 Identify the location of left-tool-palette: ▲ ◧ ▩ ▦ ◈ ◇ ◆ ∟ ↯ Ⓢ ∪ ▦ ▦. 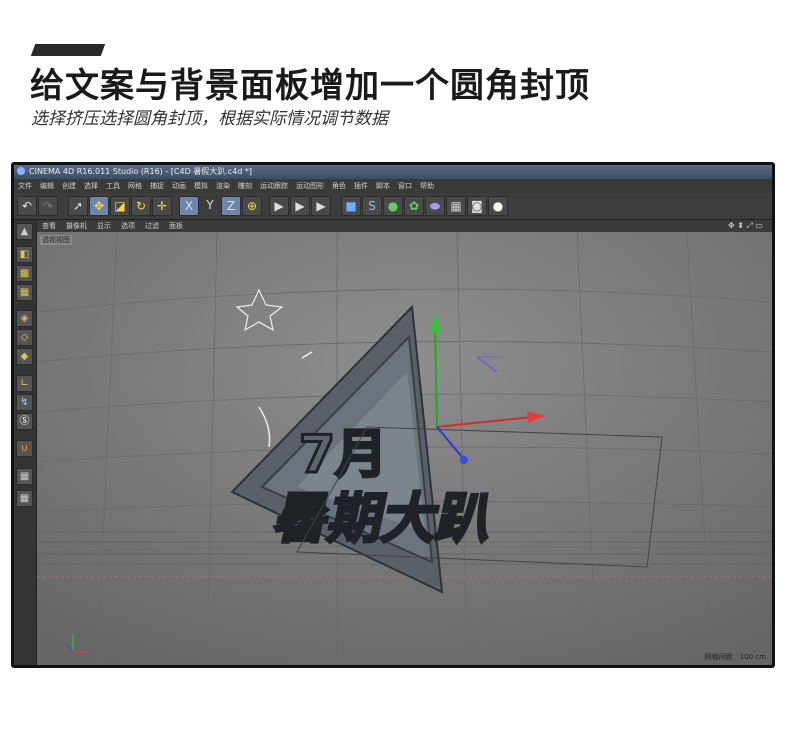
(25, 442).